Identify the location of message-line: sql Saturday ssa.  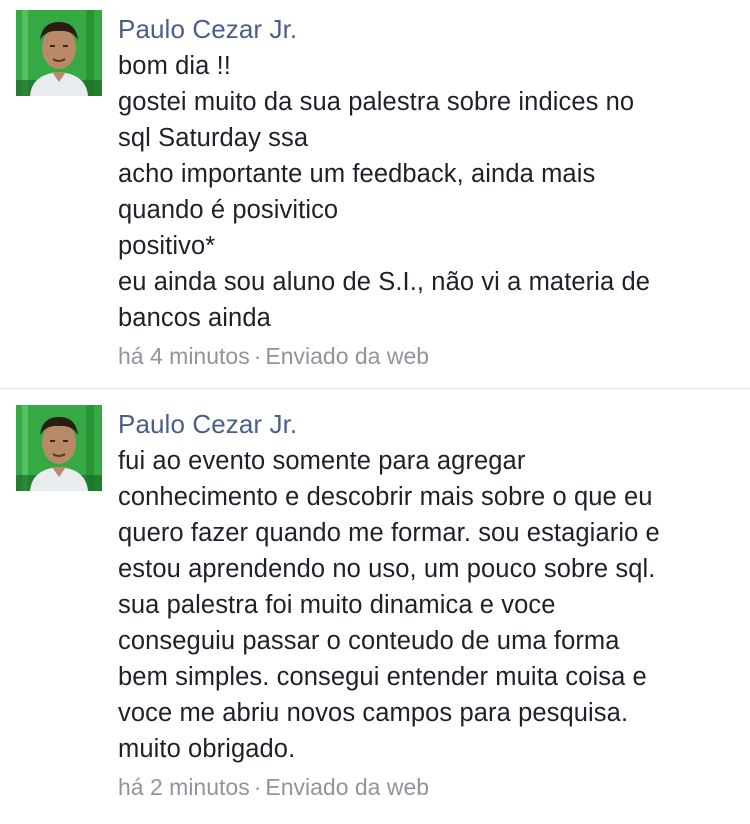
(213, 138).